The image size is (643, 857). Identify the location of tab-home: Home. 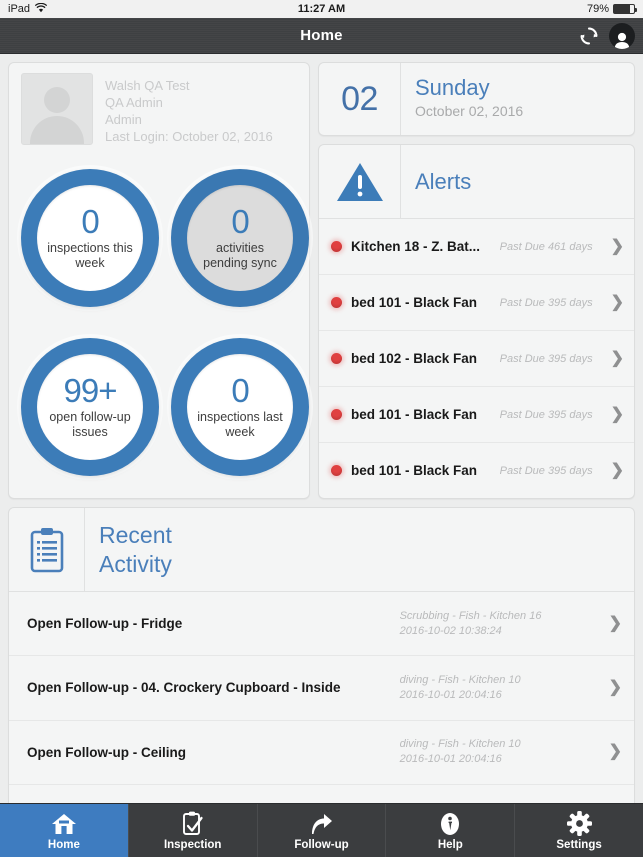
(64, 830).